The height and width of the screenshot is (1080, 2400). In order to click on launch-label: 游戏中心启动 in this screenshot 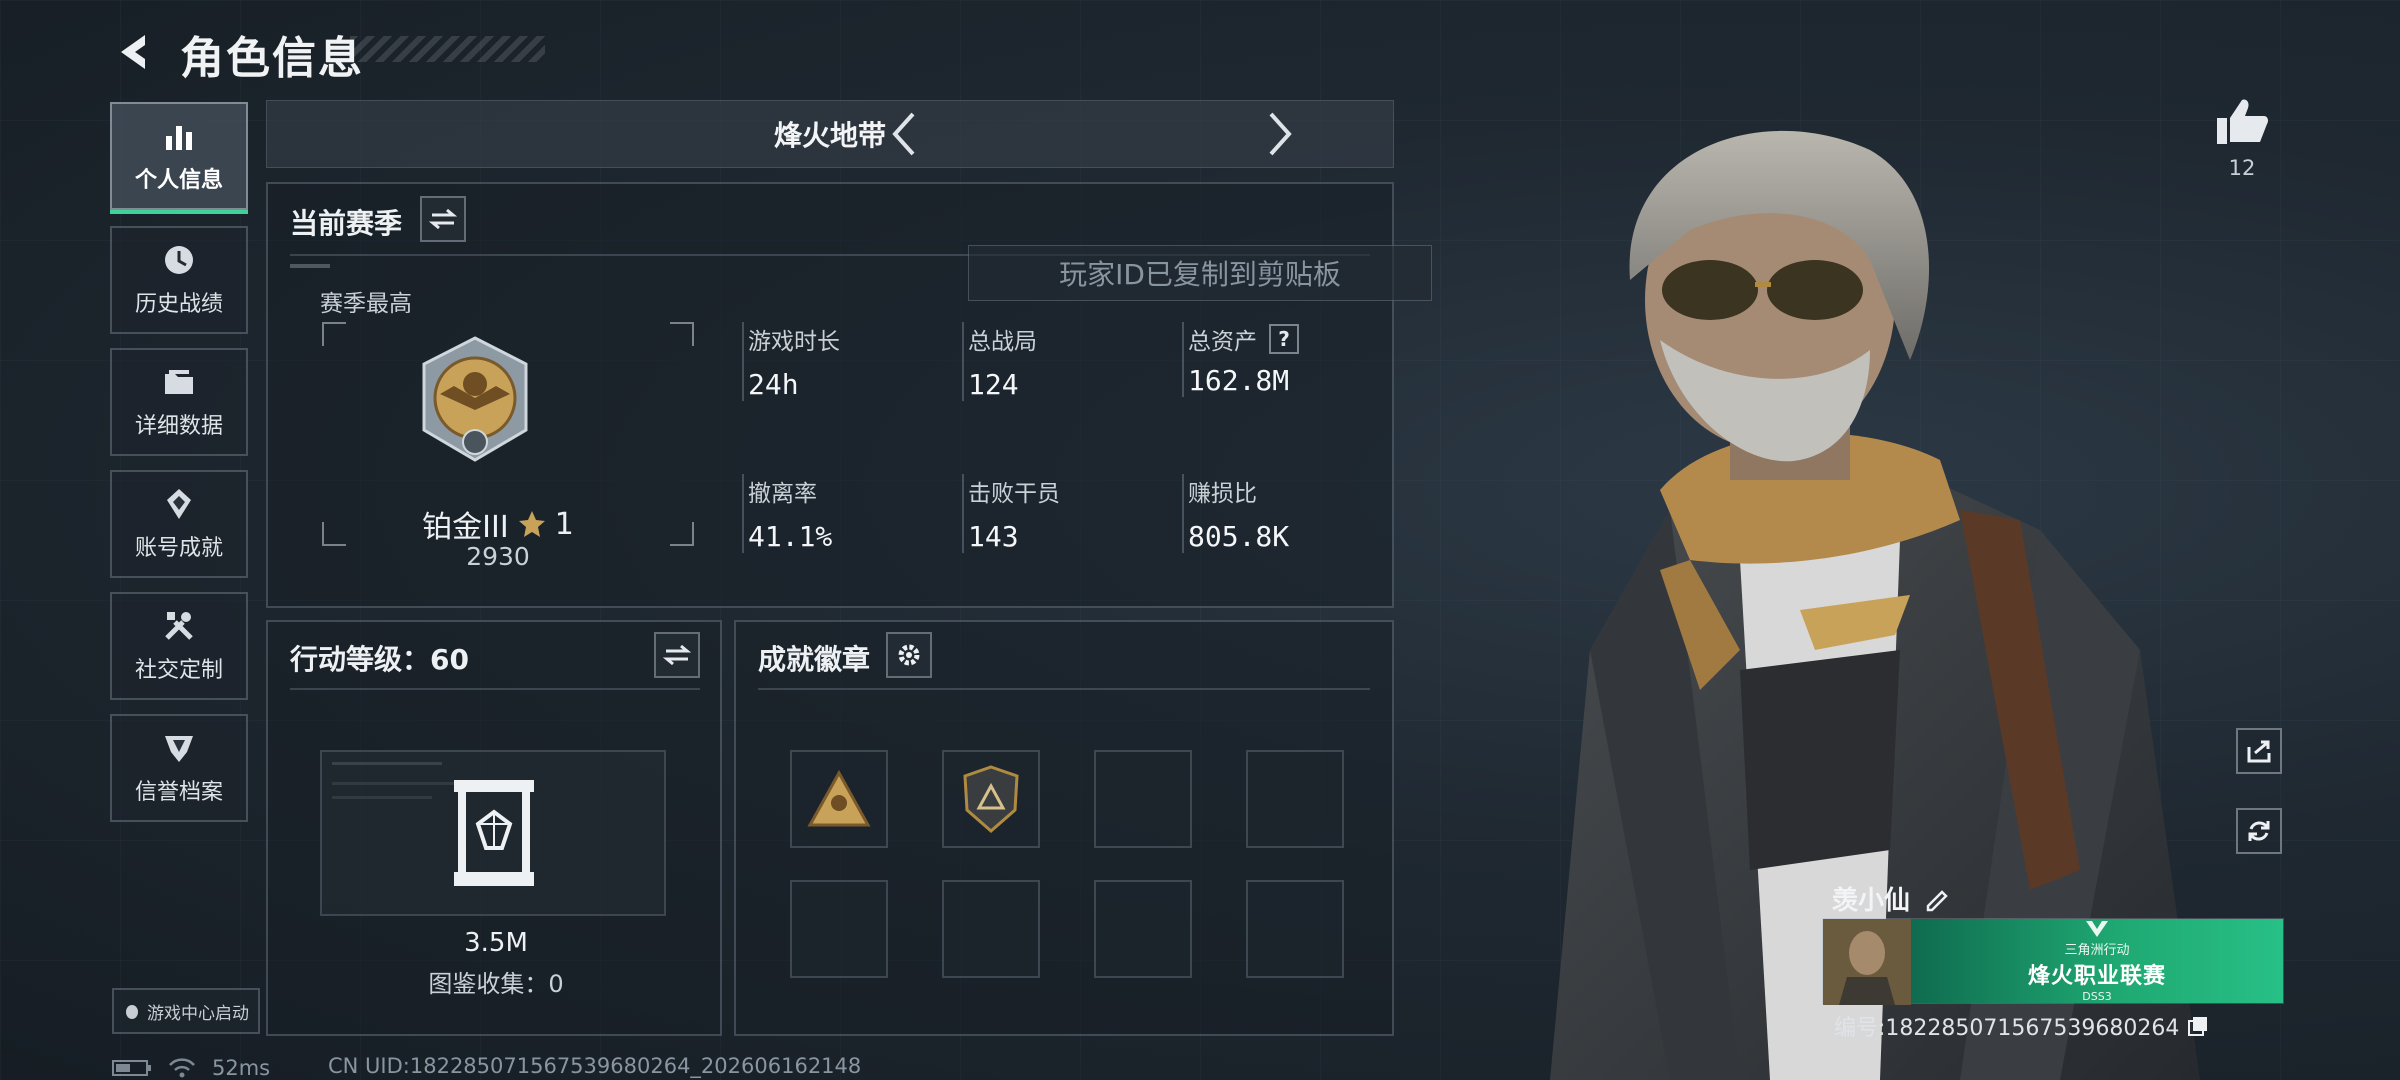, I will do `click(198, 1013)`.